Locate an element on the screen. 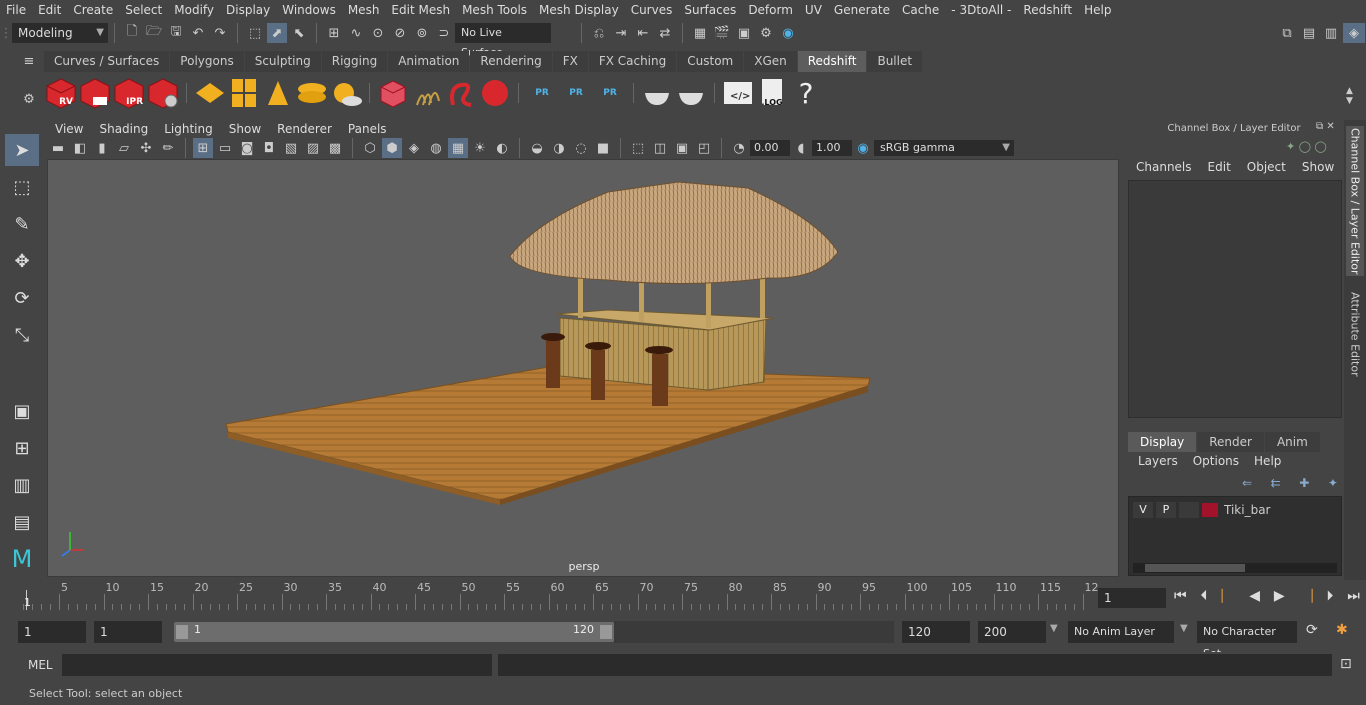 The height and width of the screenshot is (705, 1366). tab-display: Display is located at coordinates (1162, 442).